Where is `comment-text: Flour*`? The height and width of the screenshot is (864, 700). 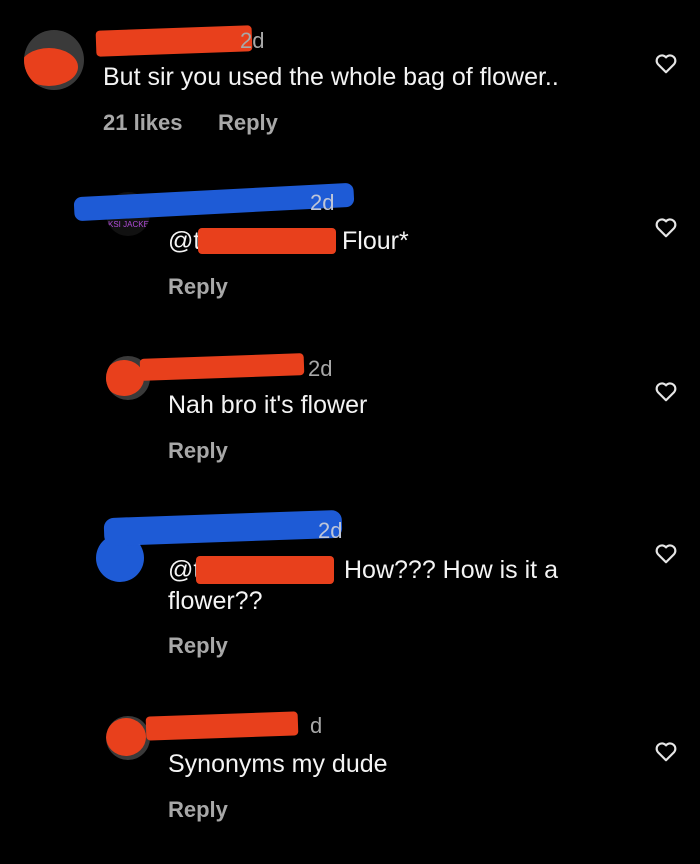
comment-text: Flour* is located at coordinates (375, 241).